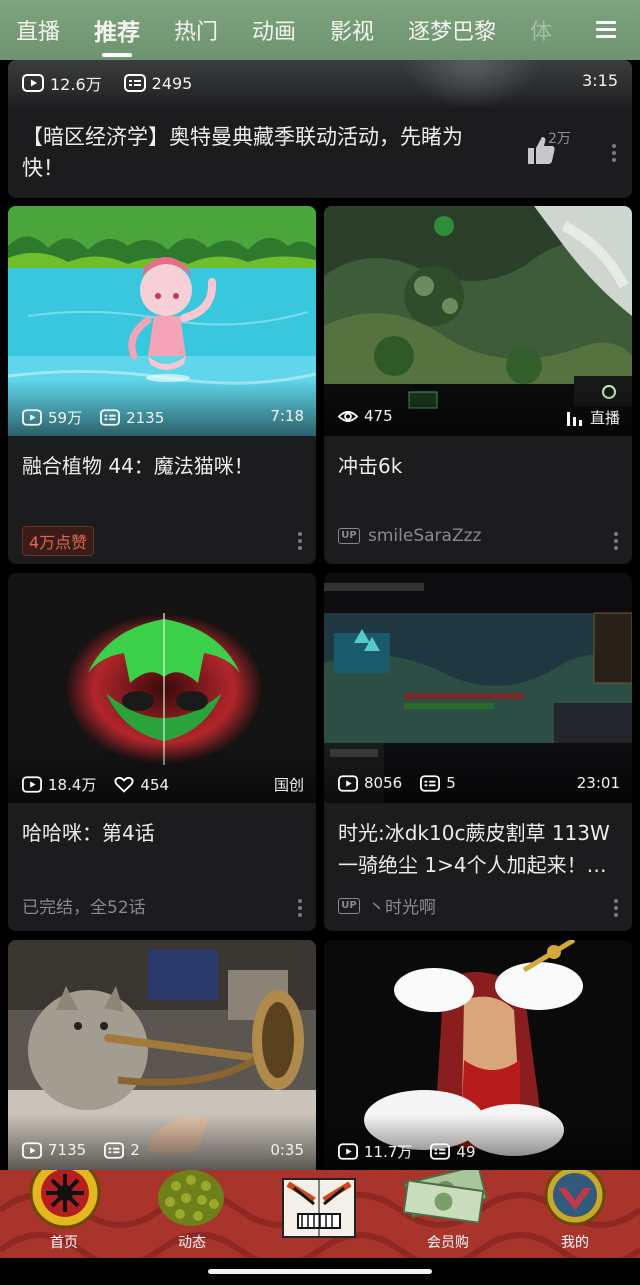  I want to click on video-card: 475 直播 冲击6k UP smileSaraZzz, so click(478, 385).